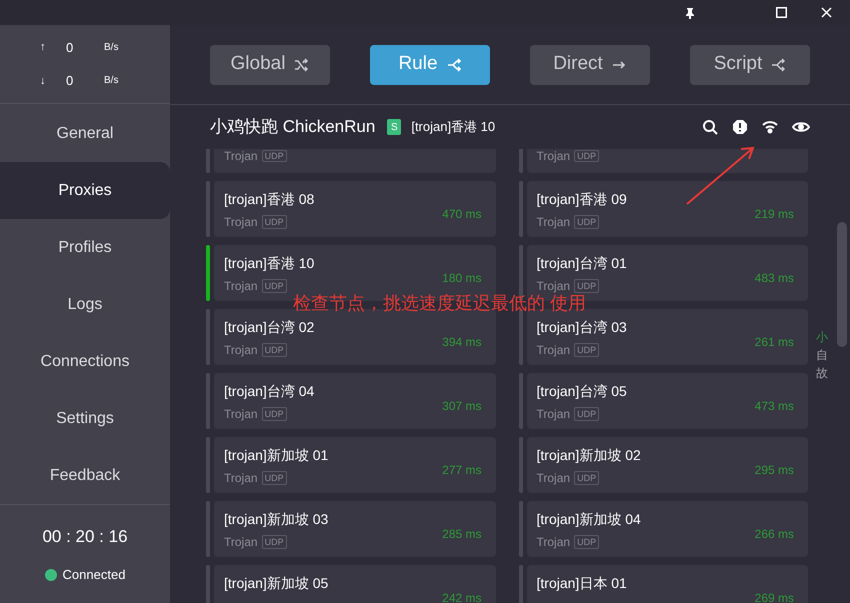 The height and width of the screenshot is (603, 850). Describe the element at coordinates (774, 404) in the screenshot. I see `delay-value: 473 ms` at that location.